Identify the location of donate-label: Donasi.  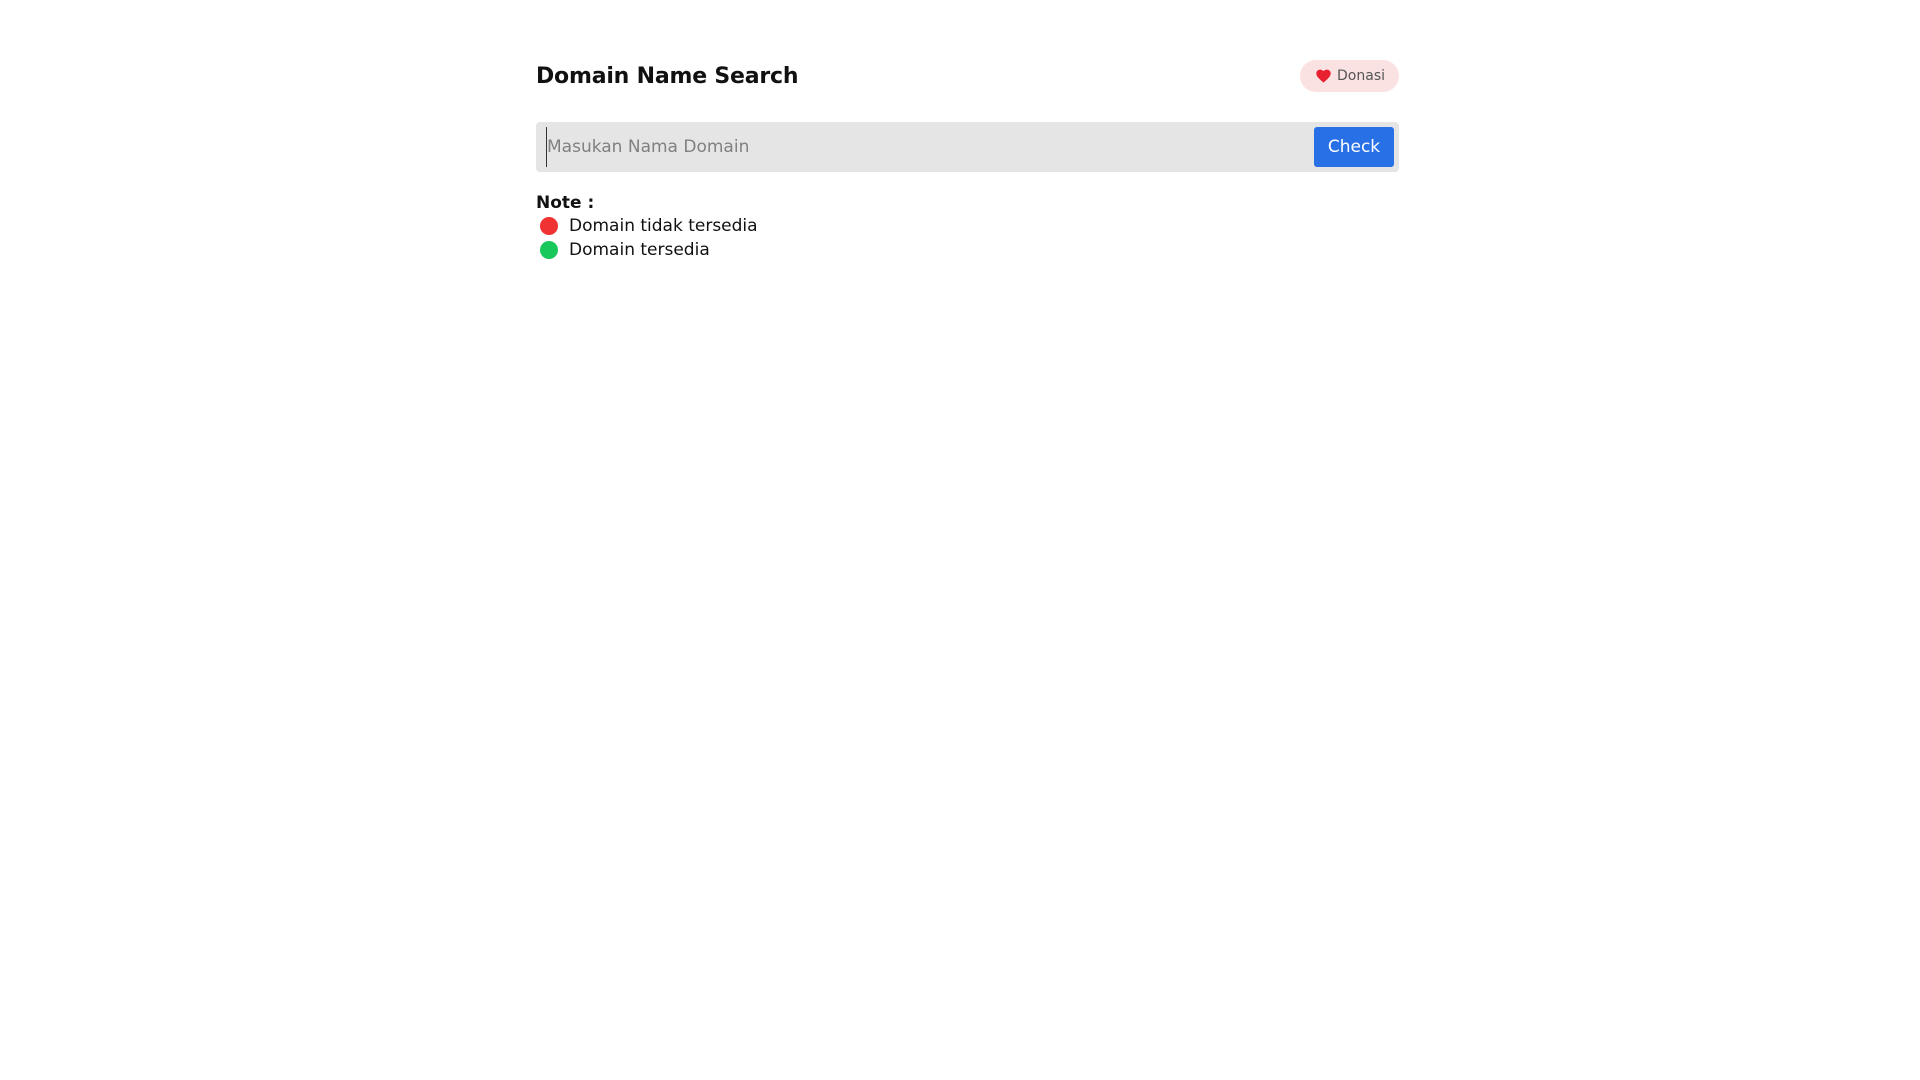
(1361, 76).